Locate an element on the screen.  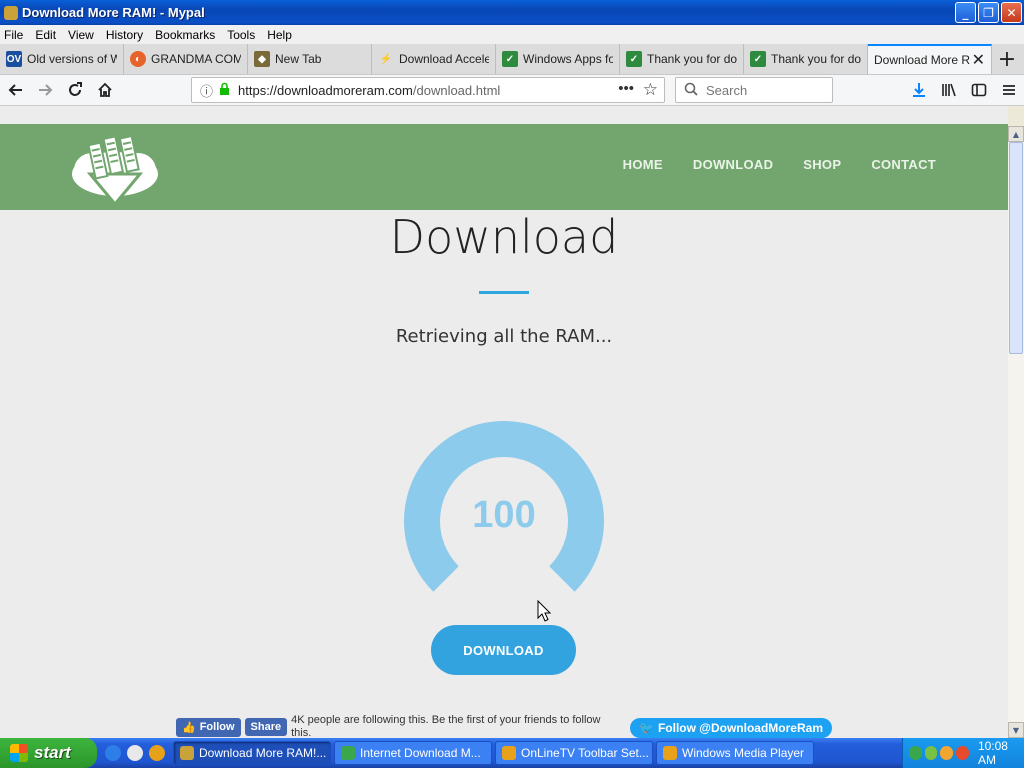
facebook-share-button: Share is located at coordinates (266, 727).